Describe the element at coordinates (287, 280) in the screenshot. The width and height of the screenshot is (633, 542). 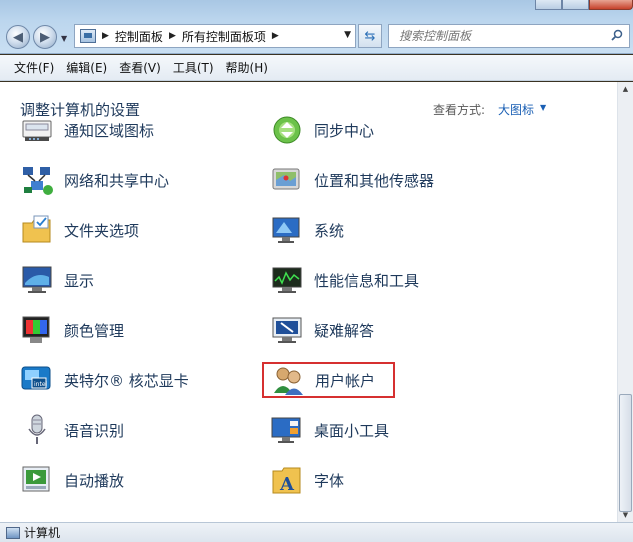
I see `performance-icon` at that location.